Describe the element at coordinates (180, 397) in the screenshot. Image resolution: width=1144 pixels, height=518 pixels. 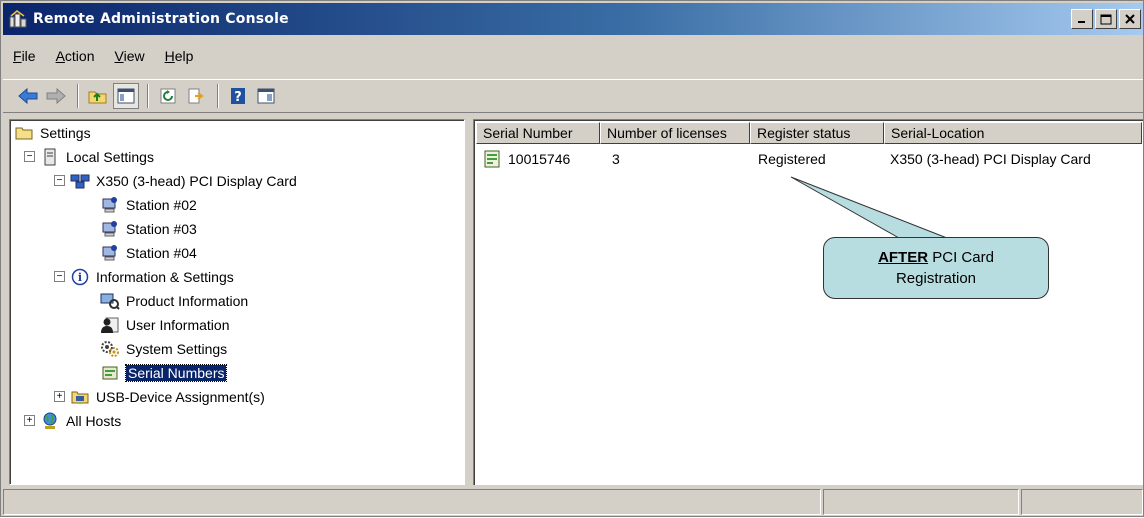
I see `tree-label: USB-Device Assignment(s)` at that location.